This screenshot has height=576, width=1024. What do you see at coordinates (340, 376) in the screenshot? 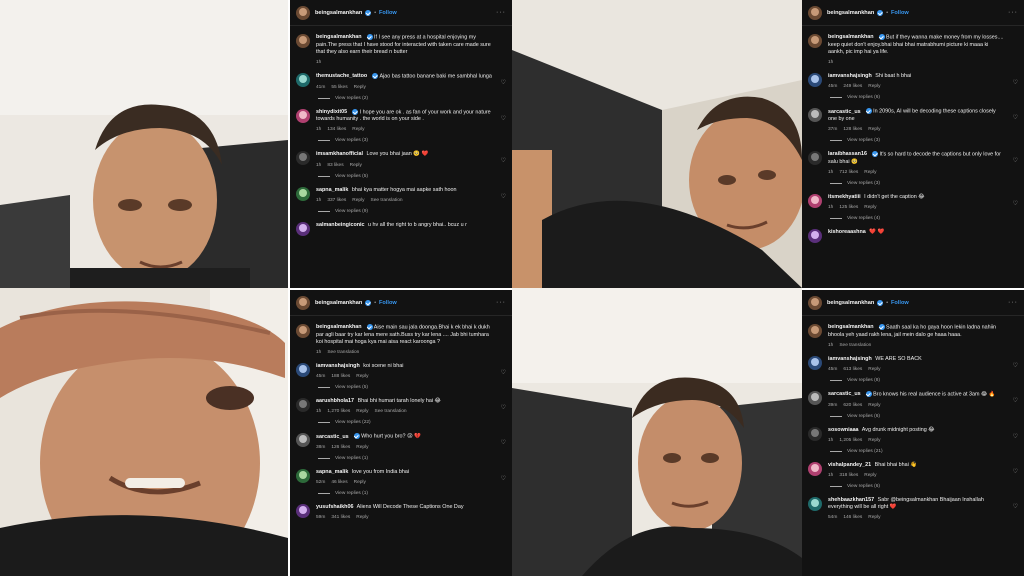
I see `comment-likes: 188 likes` at bounding box center [340, 376].